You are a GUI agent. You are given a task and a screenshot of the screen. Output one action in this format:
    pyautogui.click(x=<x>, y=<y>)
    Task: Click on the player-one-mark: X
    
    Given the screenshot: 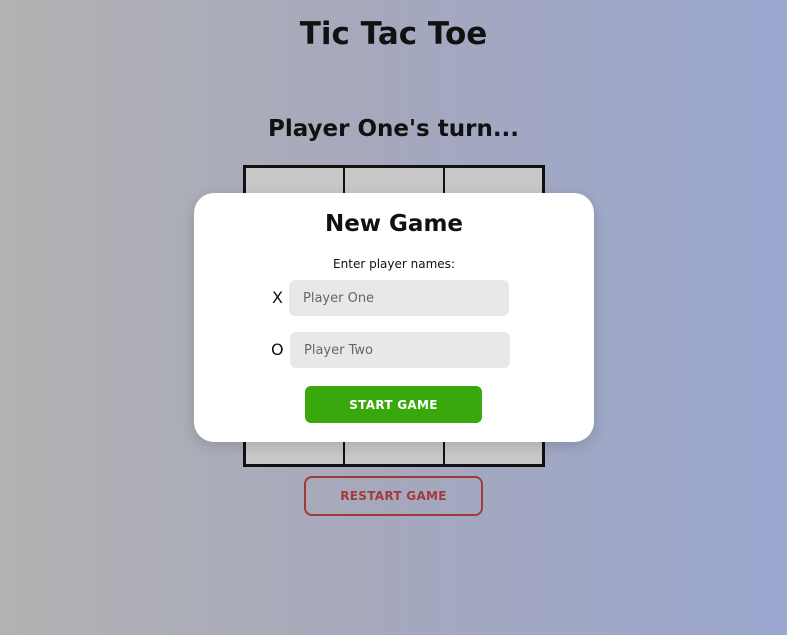 What is the action you would take?
    pyautogui.click(x=277, y=297)
    